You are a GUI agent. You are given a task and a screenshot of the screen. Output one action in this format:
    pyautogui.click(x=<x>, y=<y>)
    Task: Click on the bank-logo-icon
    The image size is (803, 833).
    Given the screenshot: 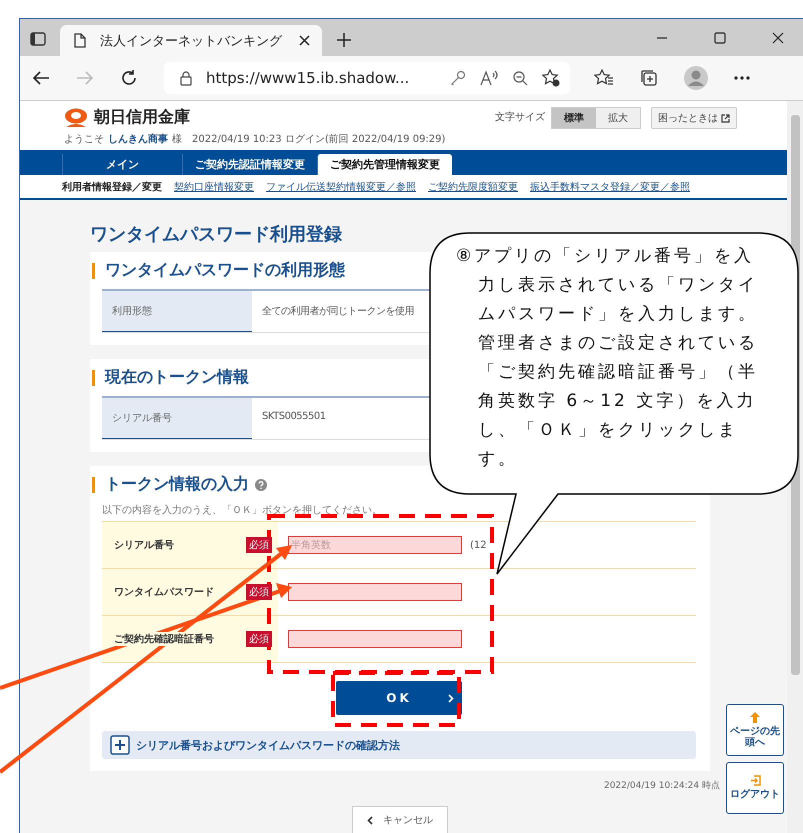 What is the action you would take?
    pyautogui.click(x=76, y=118)
    